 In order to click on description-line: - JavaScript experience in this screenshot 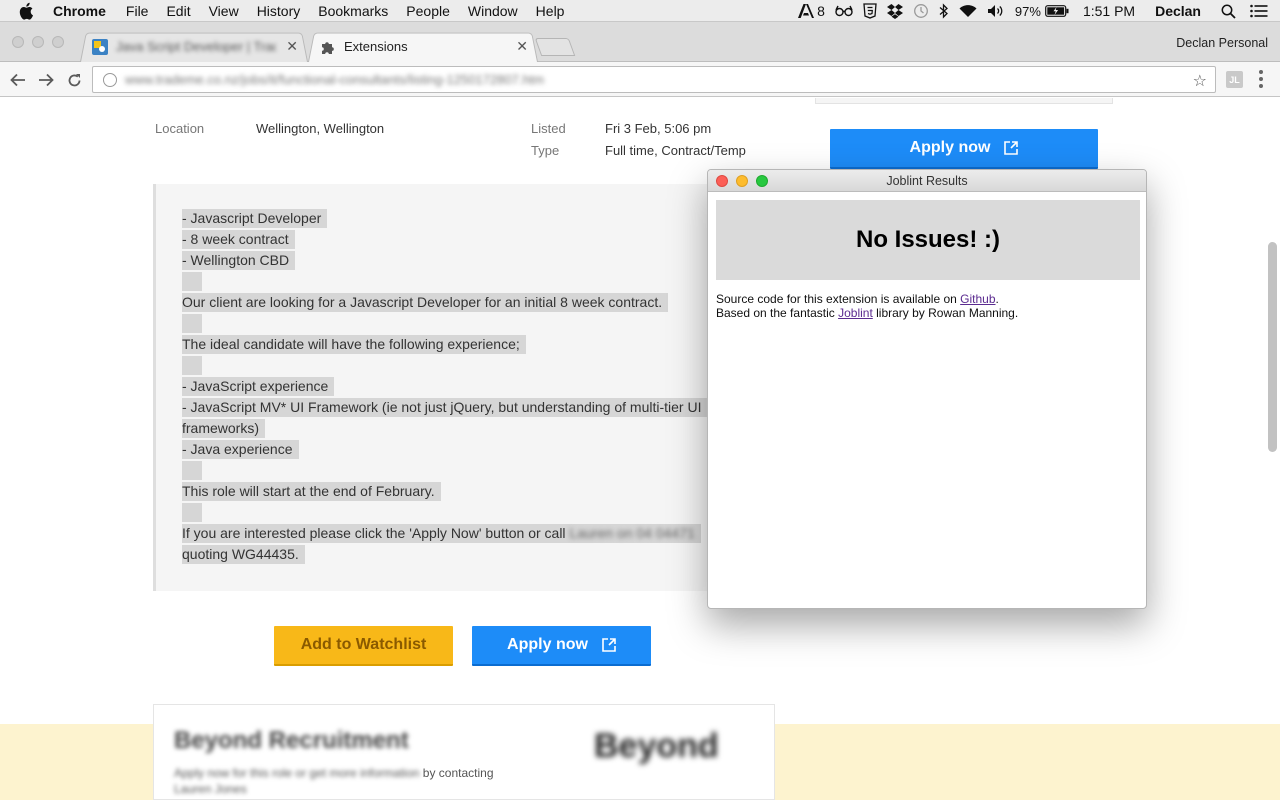, I will do `click(258, 386)`.